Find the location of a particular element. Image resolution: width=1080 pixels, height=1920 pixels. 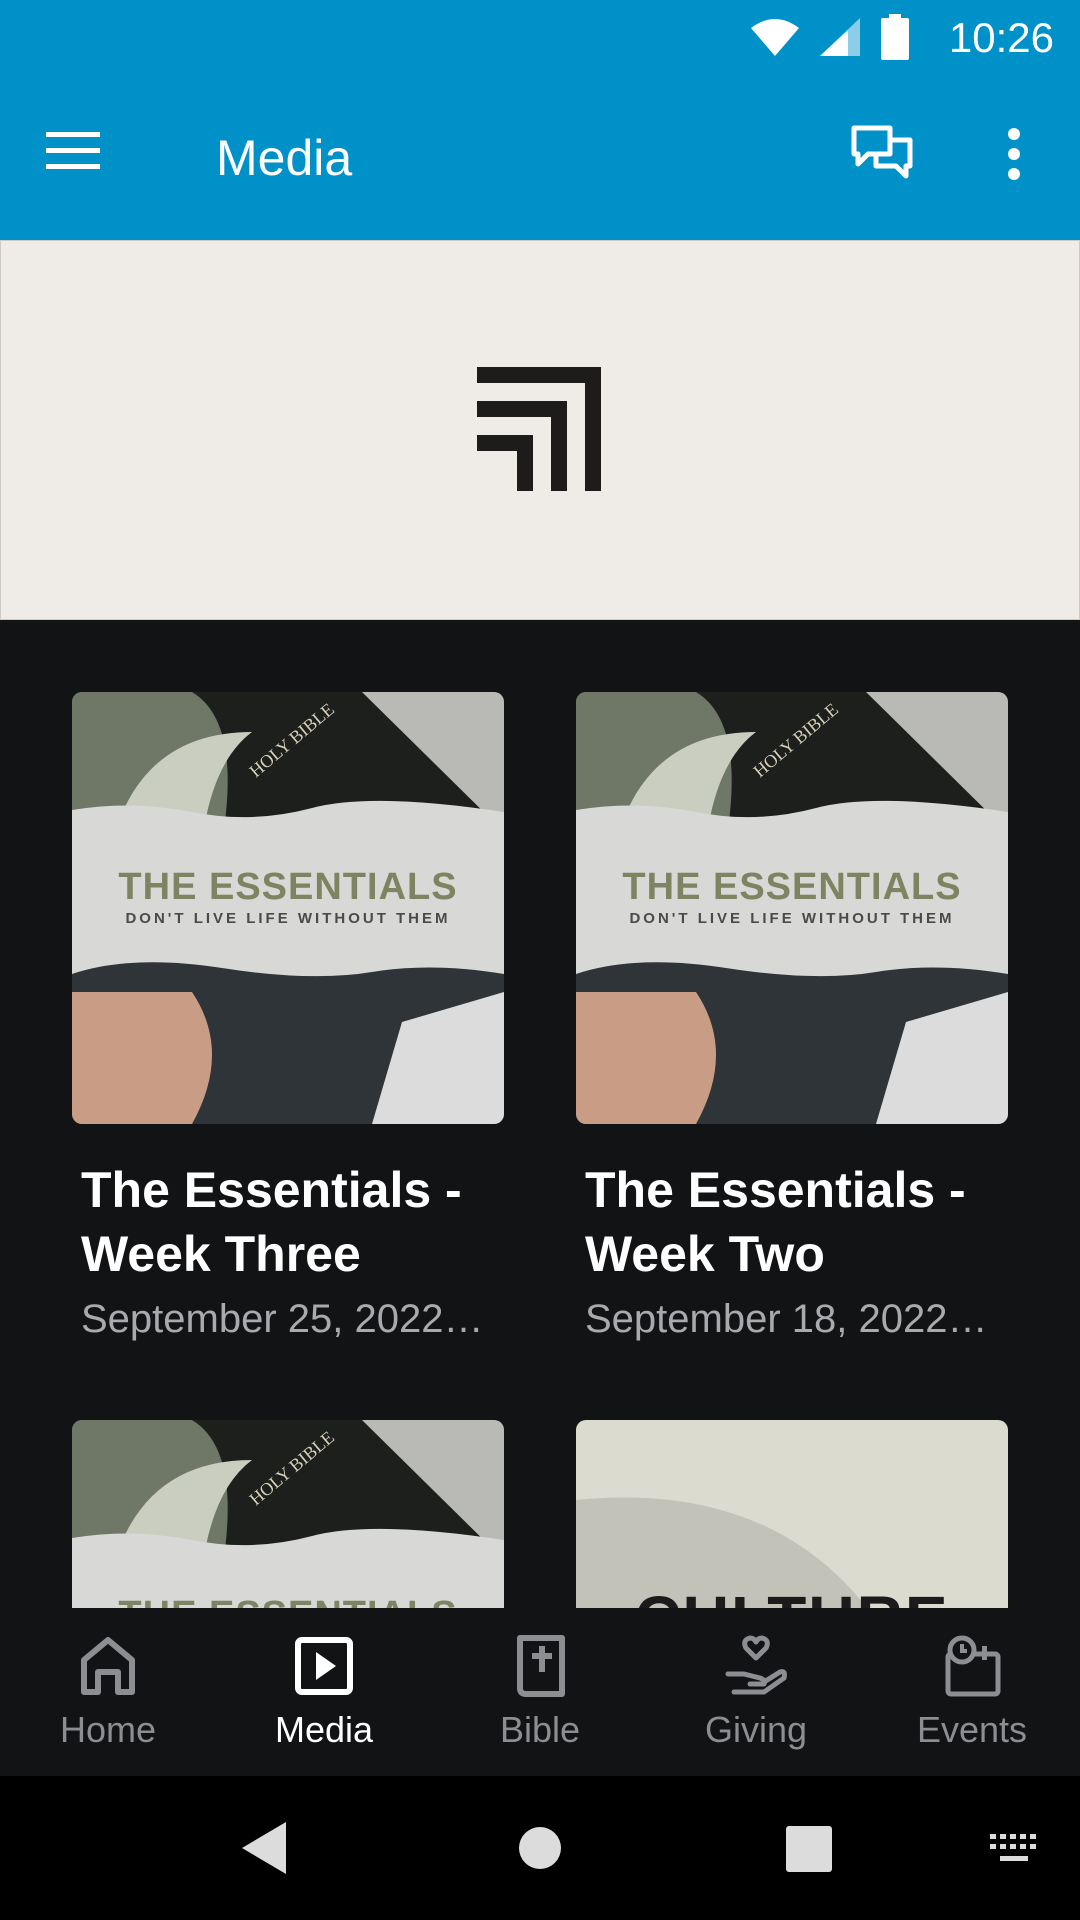

home-icon is located at coordinates (108, 1666).